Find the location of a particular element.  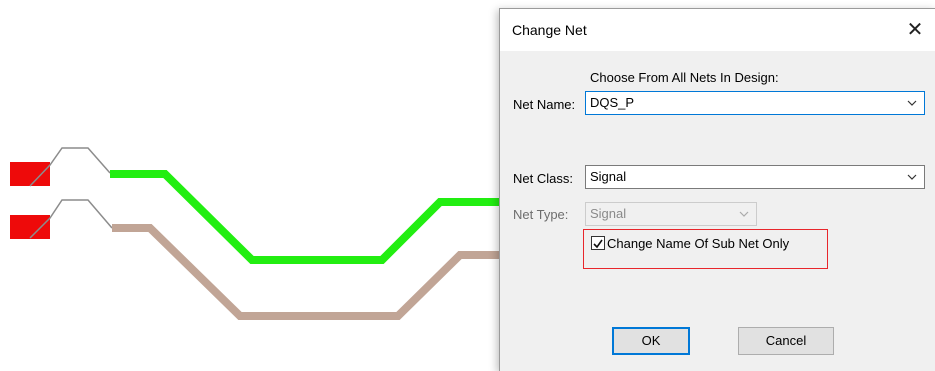

close-button: ✕ is located at coordinates (915, 30).